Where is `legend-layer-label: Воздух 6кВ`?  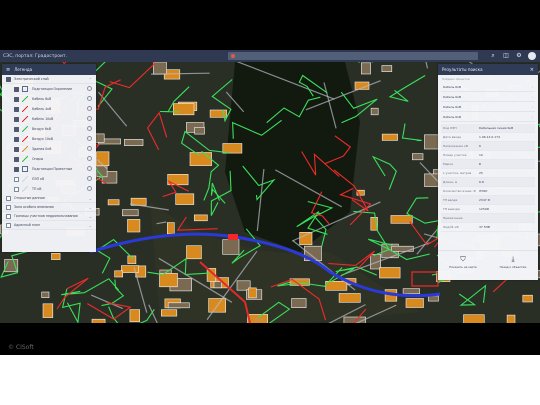 legend-layer-label: Воздух 6кВ is located at coordinates (41, 129).